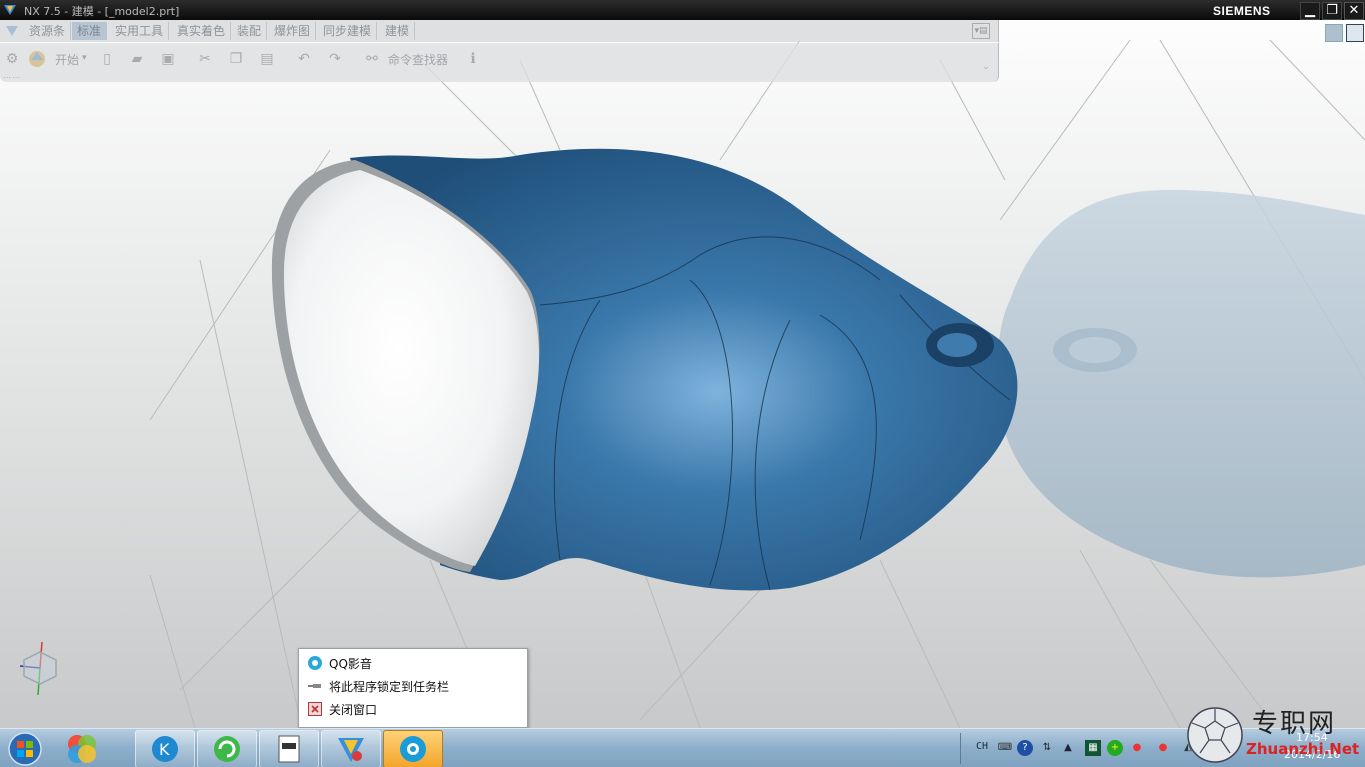  I want to click on tray-separator, so click(960, 748).